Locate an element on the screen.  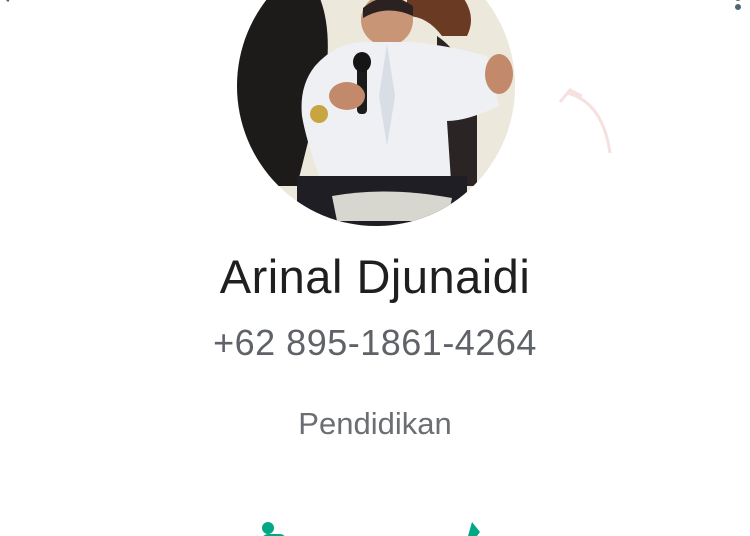
contact-about-text: Pendidikan is located at coordinates (375, 423).